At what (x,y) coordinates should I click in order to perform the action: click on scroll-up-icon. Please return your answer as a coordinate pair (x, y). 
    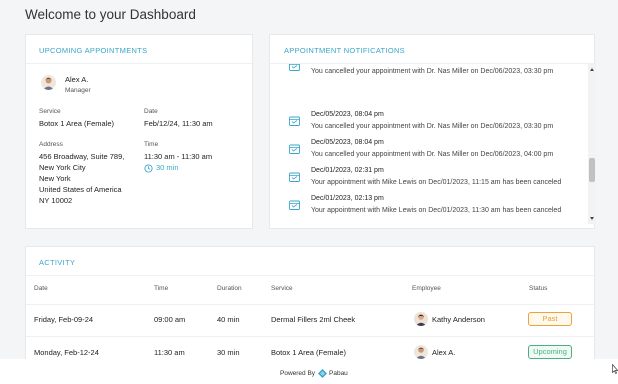
    Looking at the image, I should click on (592, 69).